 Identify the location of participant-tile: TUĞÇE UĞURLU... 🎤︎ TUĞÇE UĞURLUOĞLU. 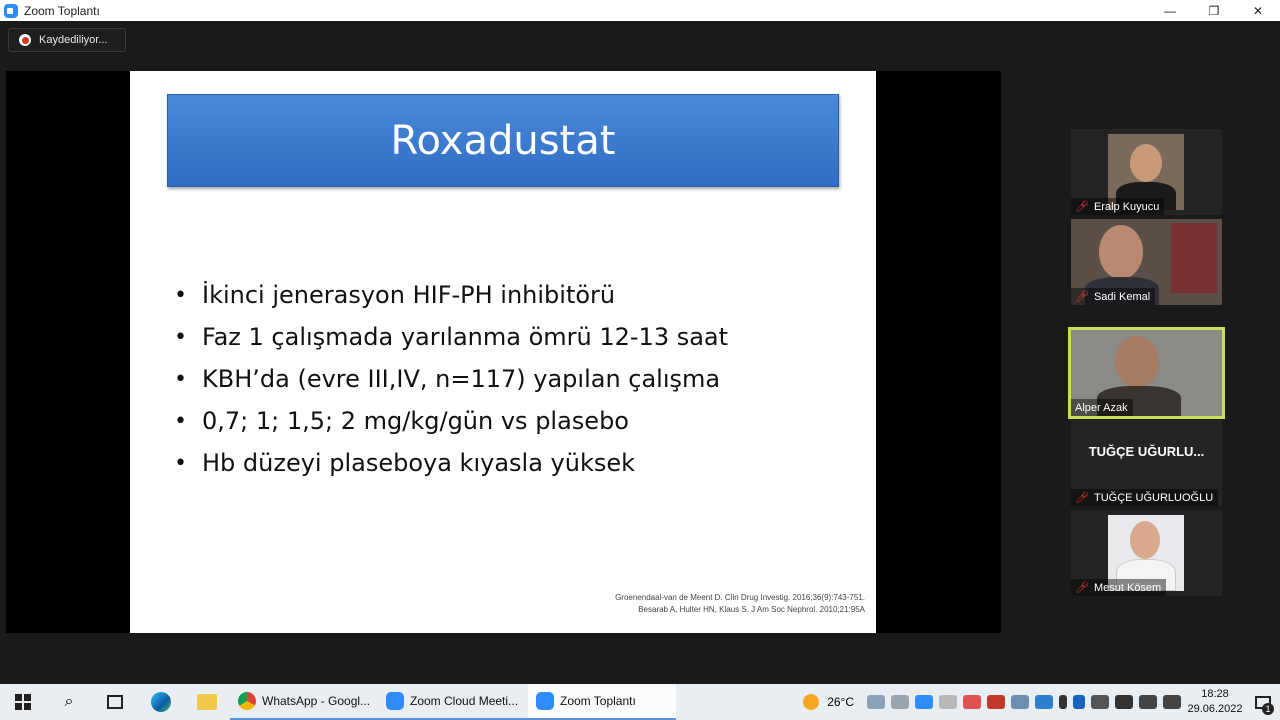
(1146, 463).